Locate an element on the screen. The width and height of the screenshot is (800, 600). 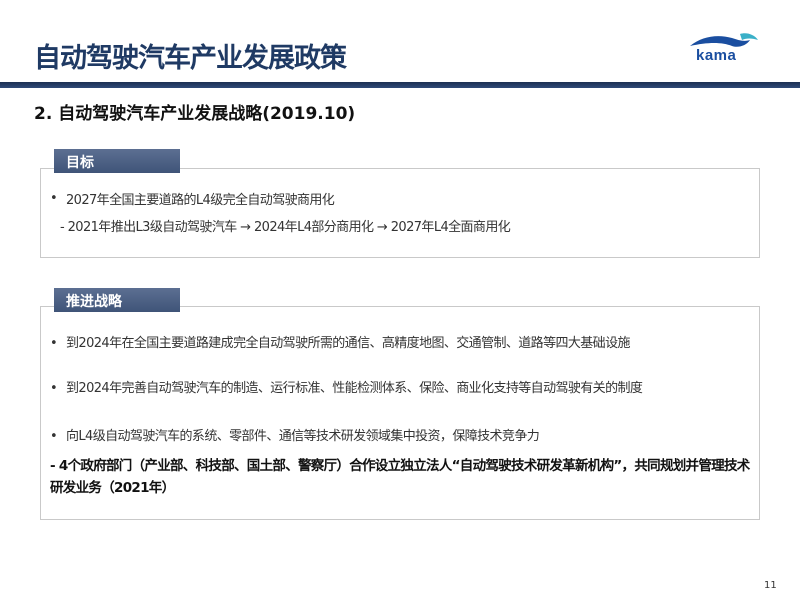
goal-tab: 目标 is located at coordinates (117, 161).